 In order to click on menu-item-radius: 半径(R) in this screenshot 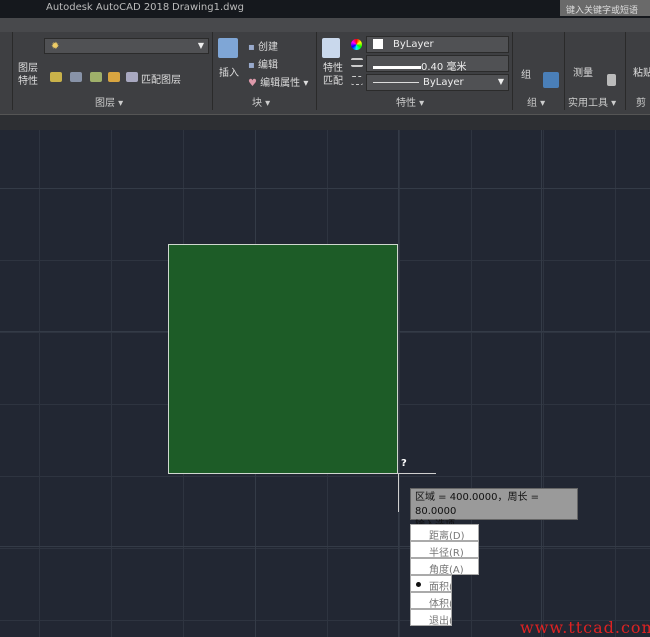, I will do `click(444, 549)`.